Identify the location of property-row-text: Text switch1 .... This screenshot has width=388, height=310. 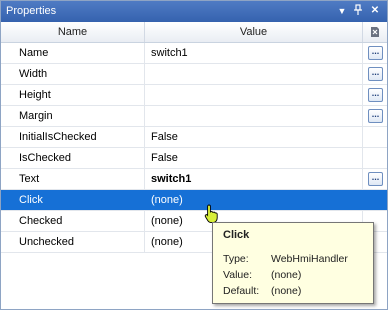
(194, 179).